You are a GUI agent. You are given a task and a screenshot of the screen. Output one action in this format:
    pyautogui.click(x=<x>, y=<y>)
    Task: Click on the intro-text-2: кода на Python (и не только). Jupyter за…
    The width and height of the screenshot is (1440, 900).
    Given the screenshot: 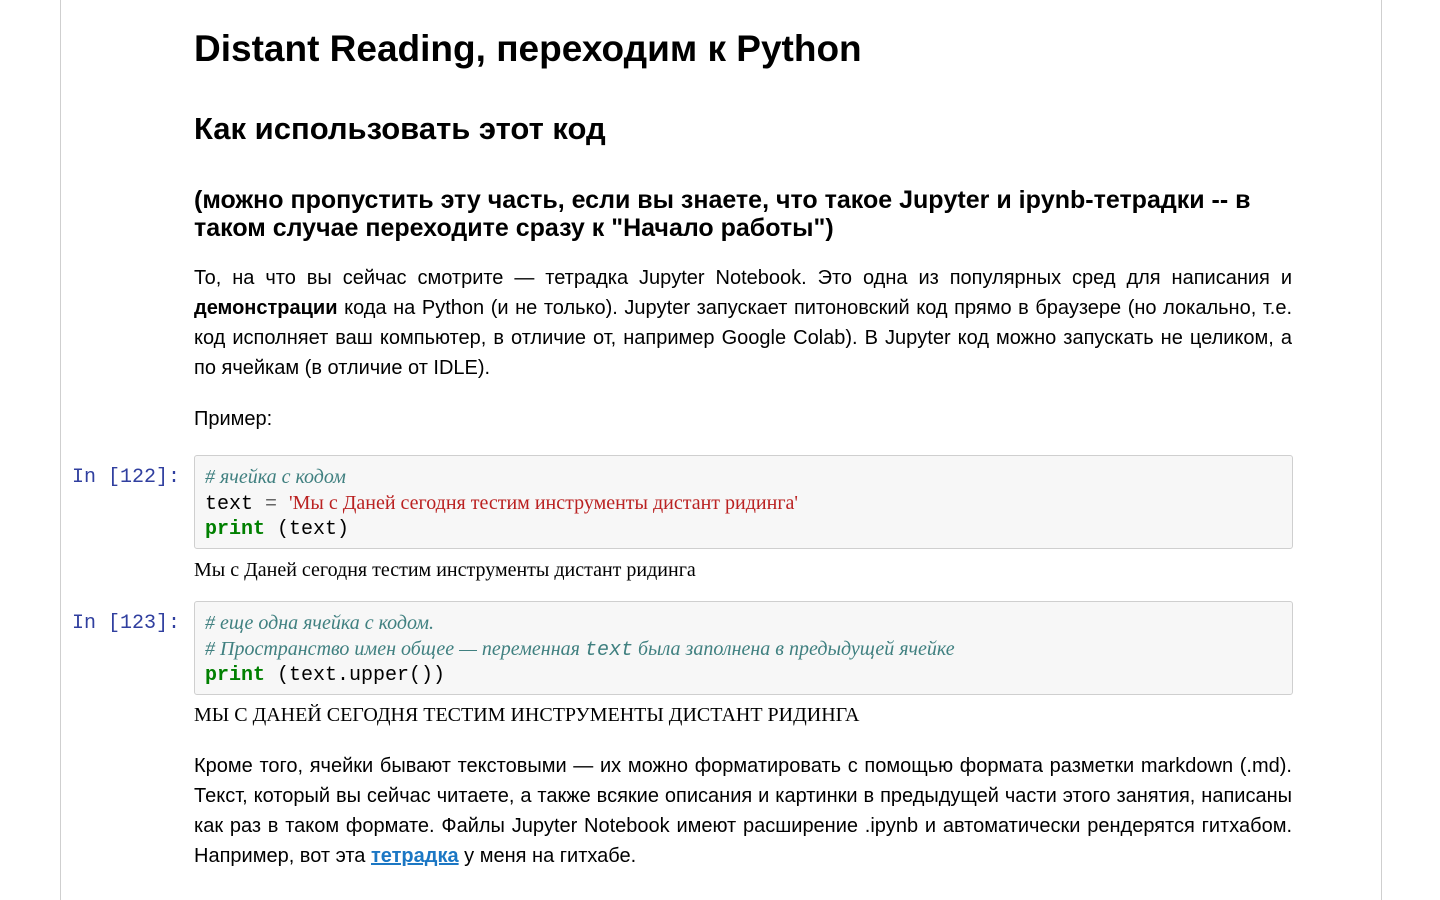 What is the action you would take?
    pyautogui.click(x=743, y=338)
    